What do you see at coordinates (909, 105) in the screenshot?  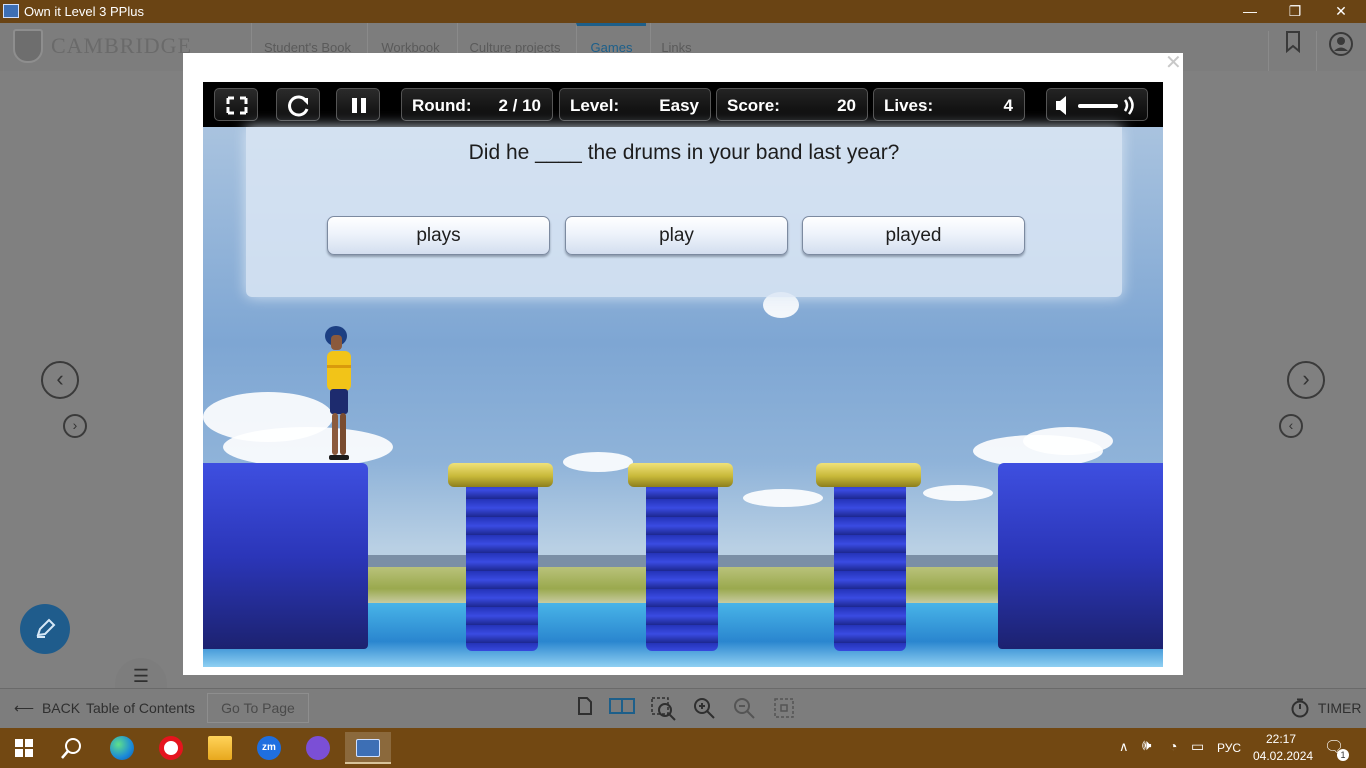 I see `lives-label: Lives:` at bounding box center [909, 105].